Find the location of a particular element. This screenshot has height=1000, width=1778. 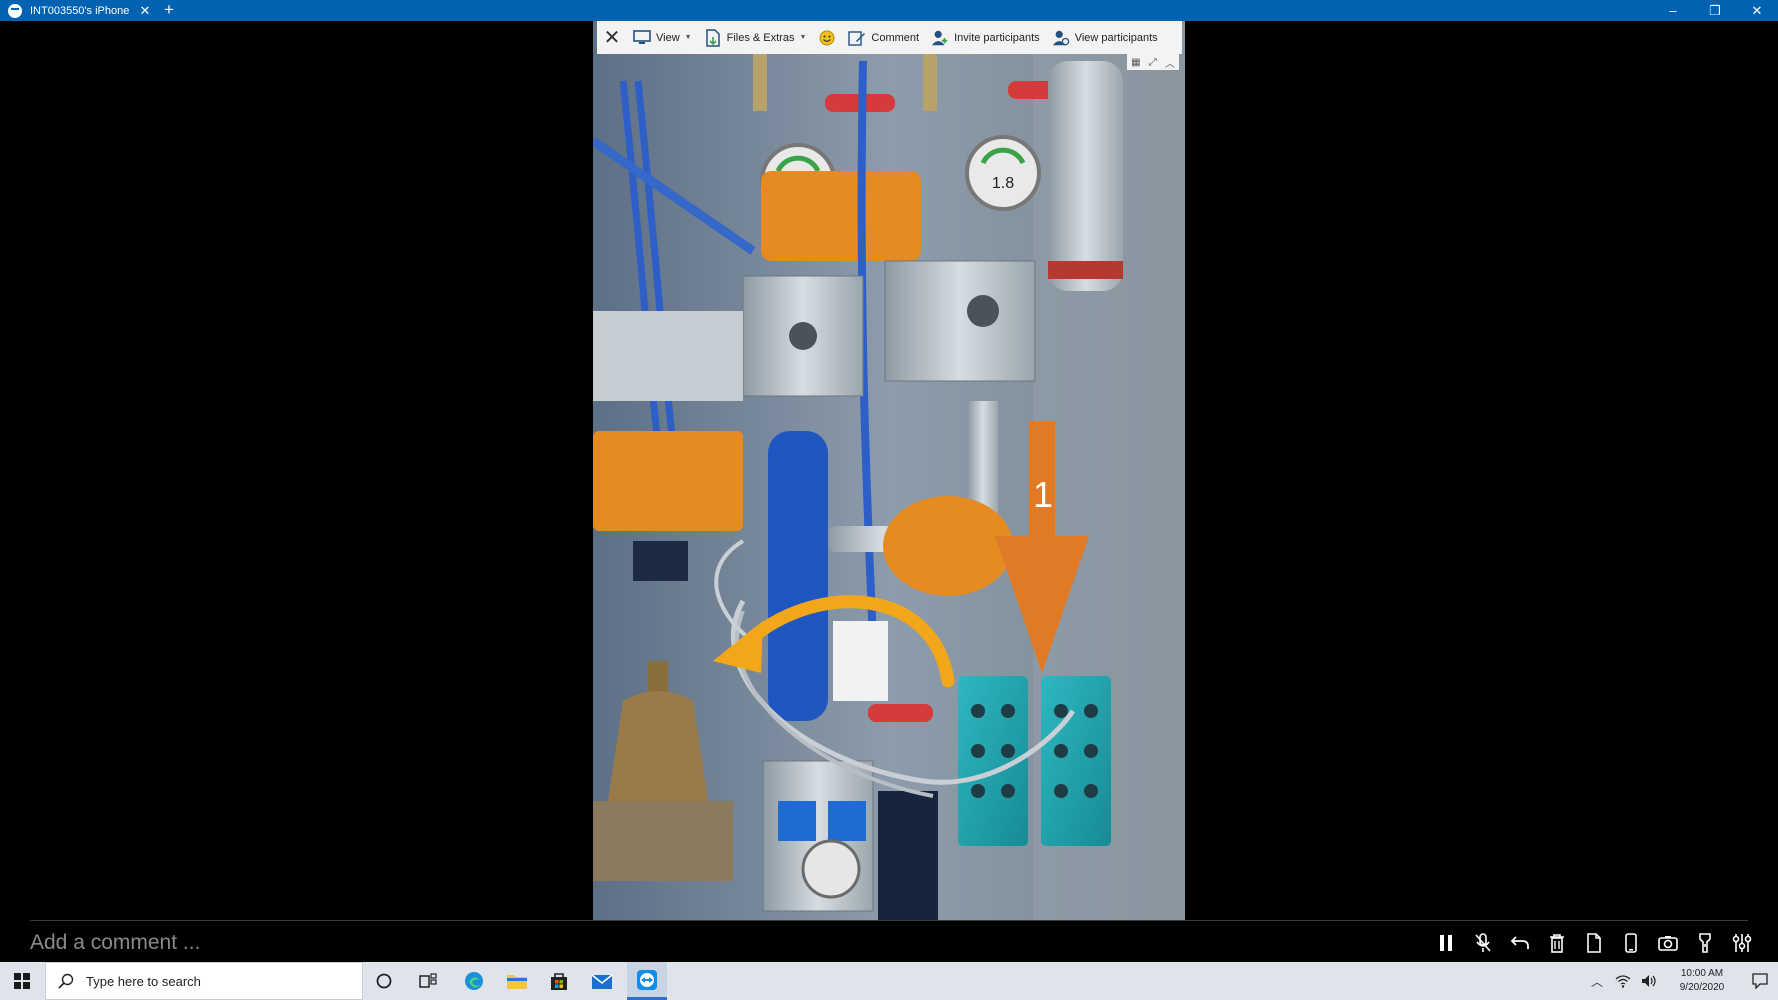

restore-button: ❐ is located at coordinates (1715, 10).